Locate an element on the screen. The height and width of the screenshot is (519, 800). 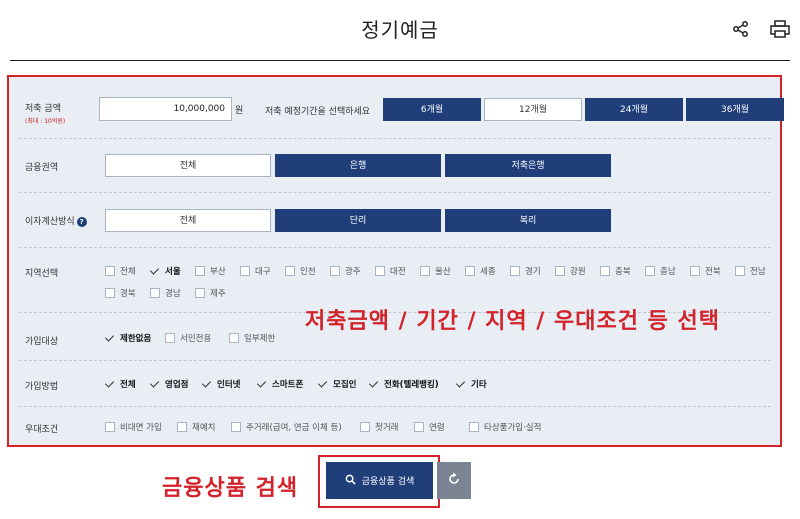
method-option-checkbox: 영업점 is located at coordinates (169, 384).